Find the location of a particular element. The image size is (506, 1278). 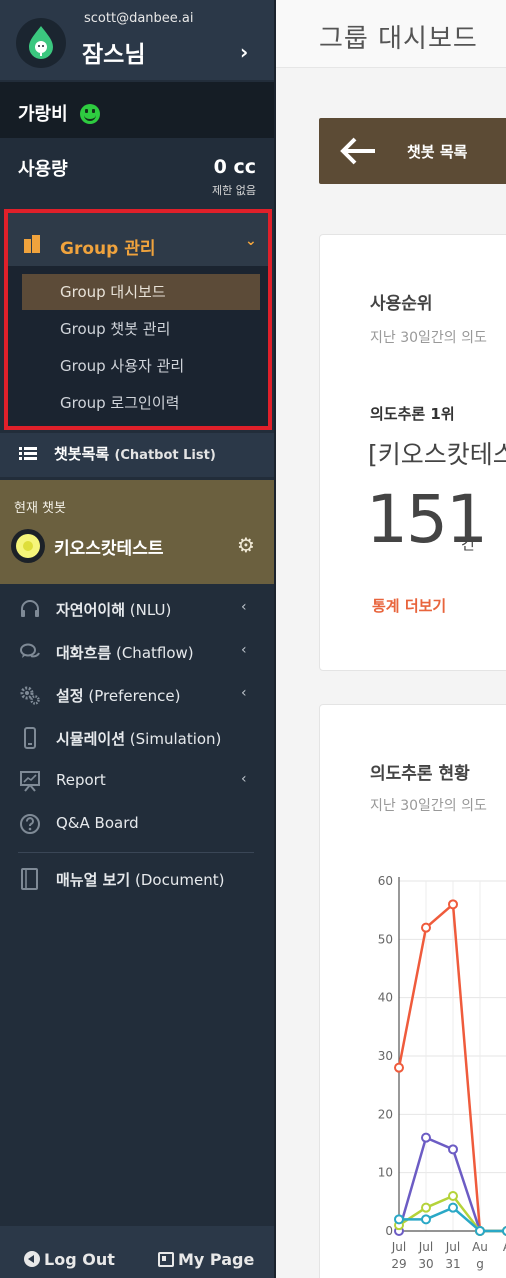

y-tick-label: 0 is located at coordinates (389, 1231).